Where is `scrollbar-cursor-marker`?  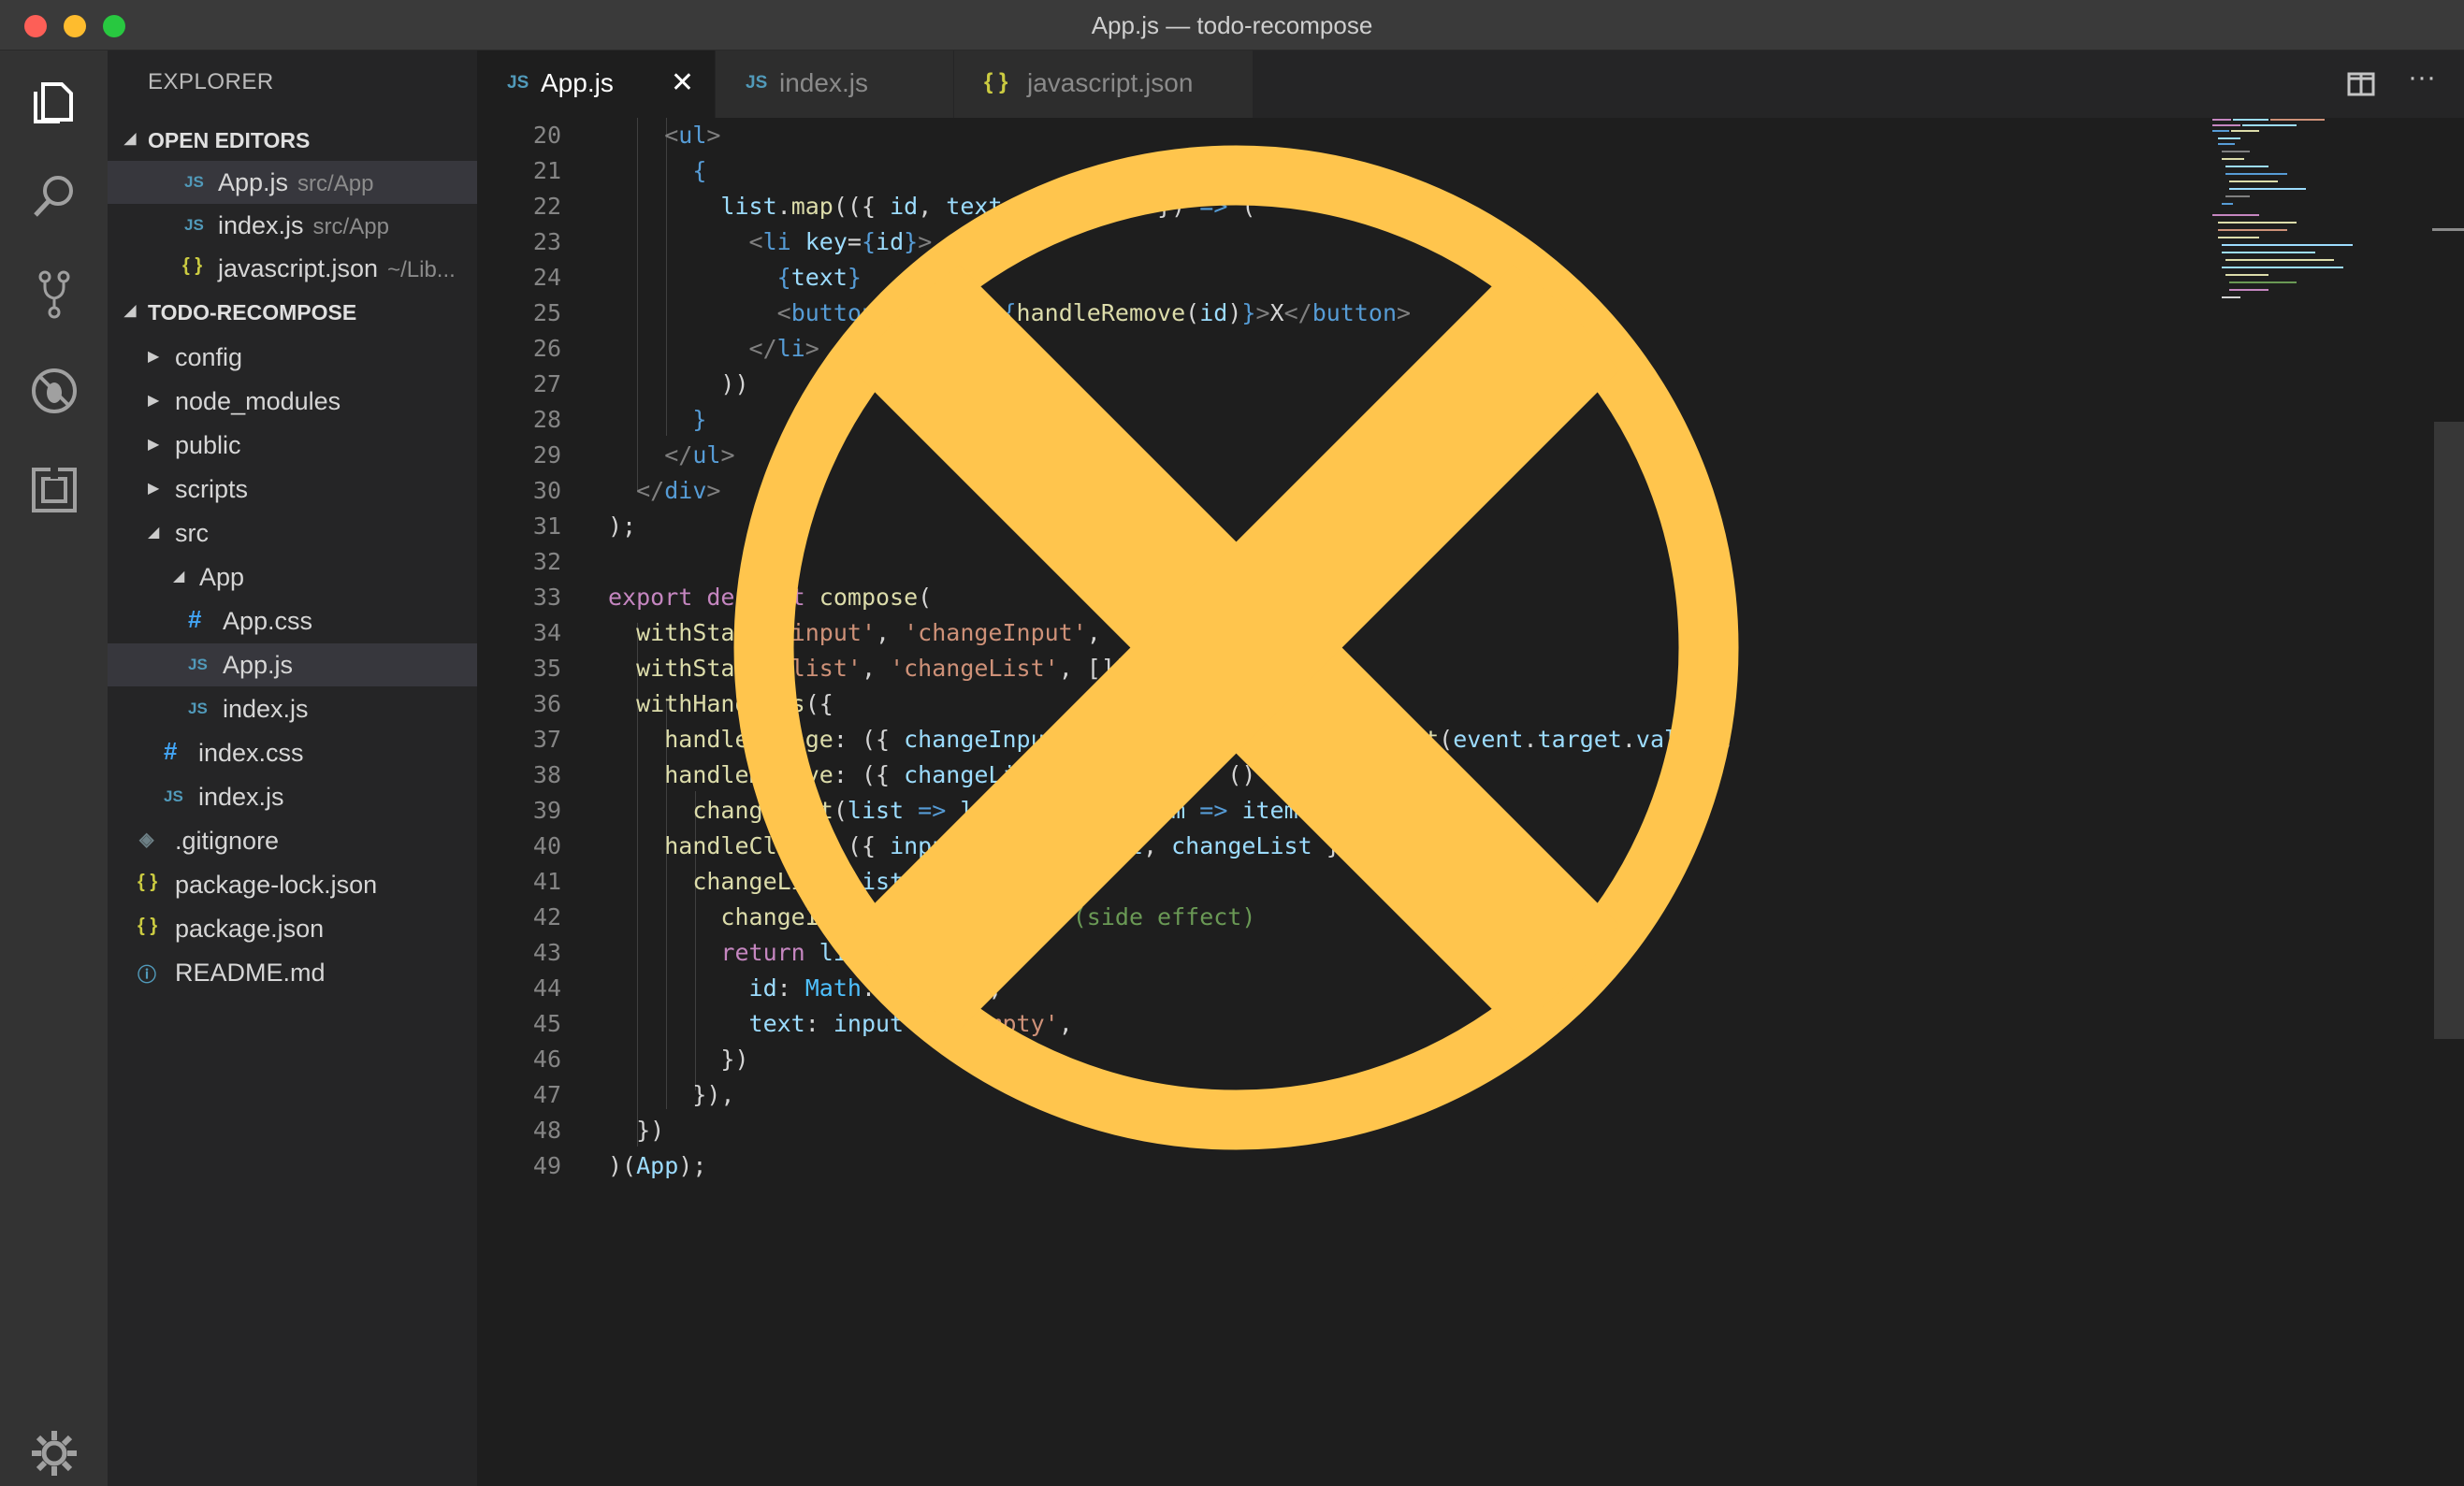
scrollbar-cursor-marker is located at coordinates (2448, 229).